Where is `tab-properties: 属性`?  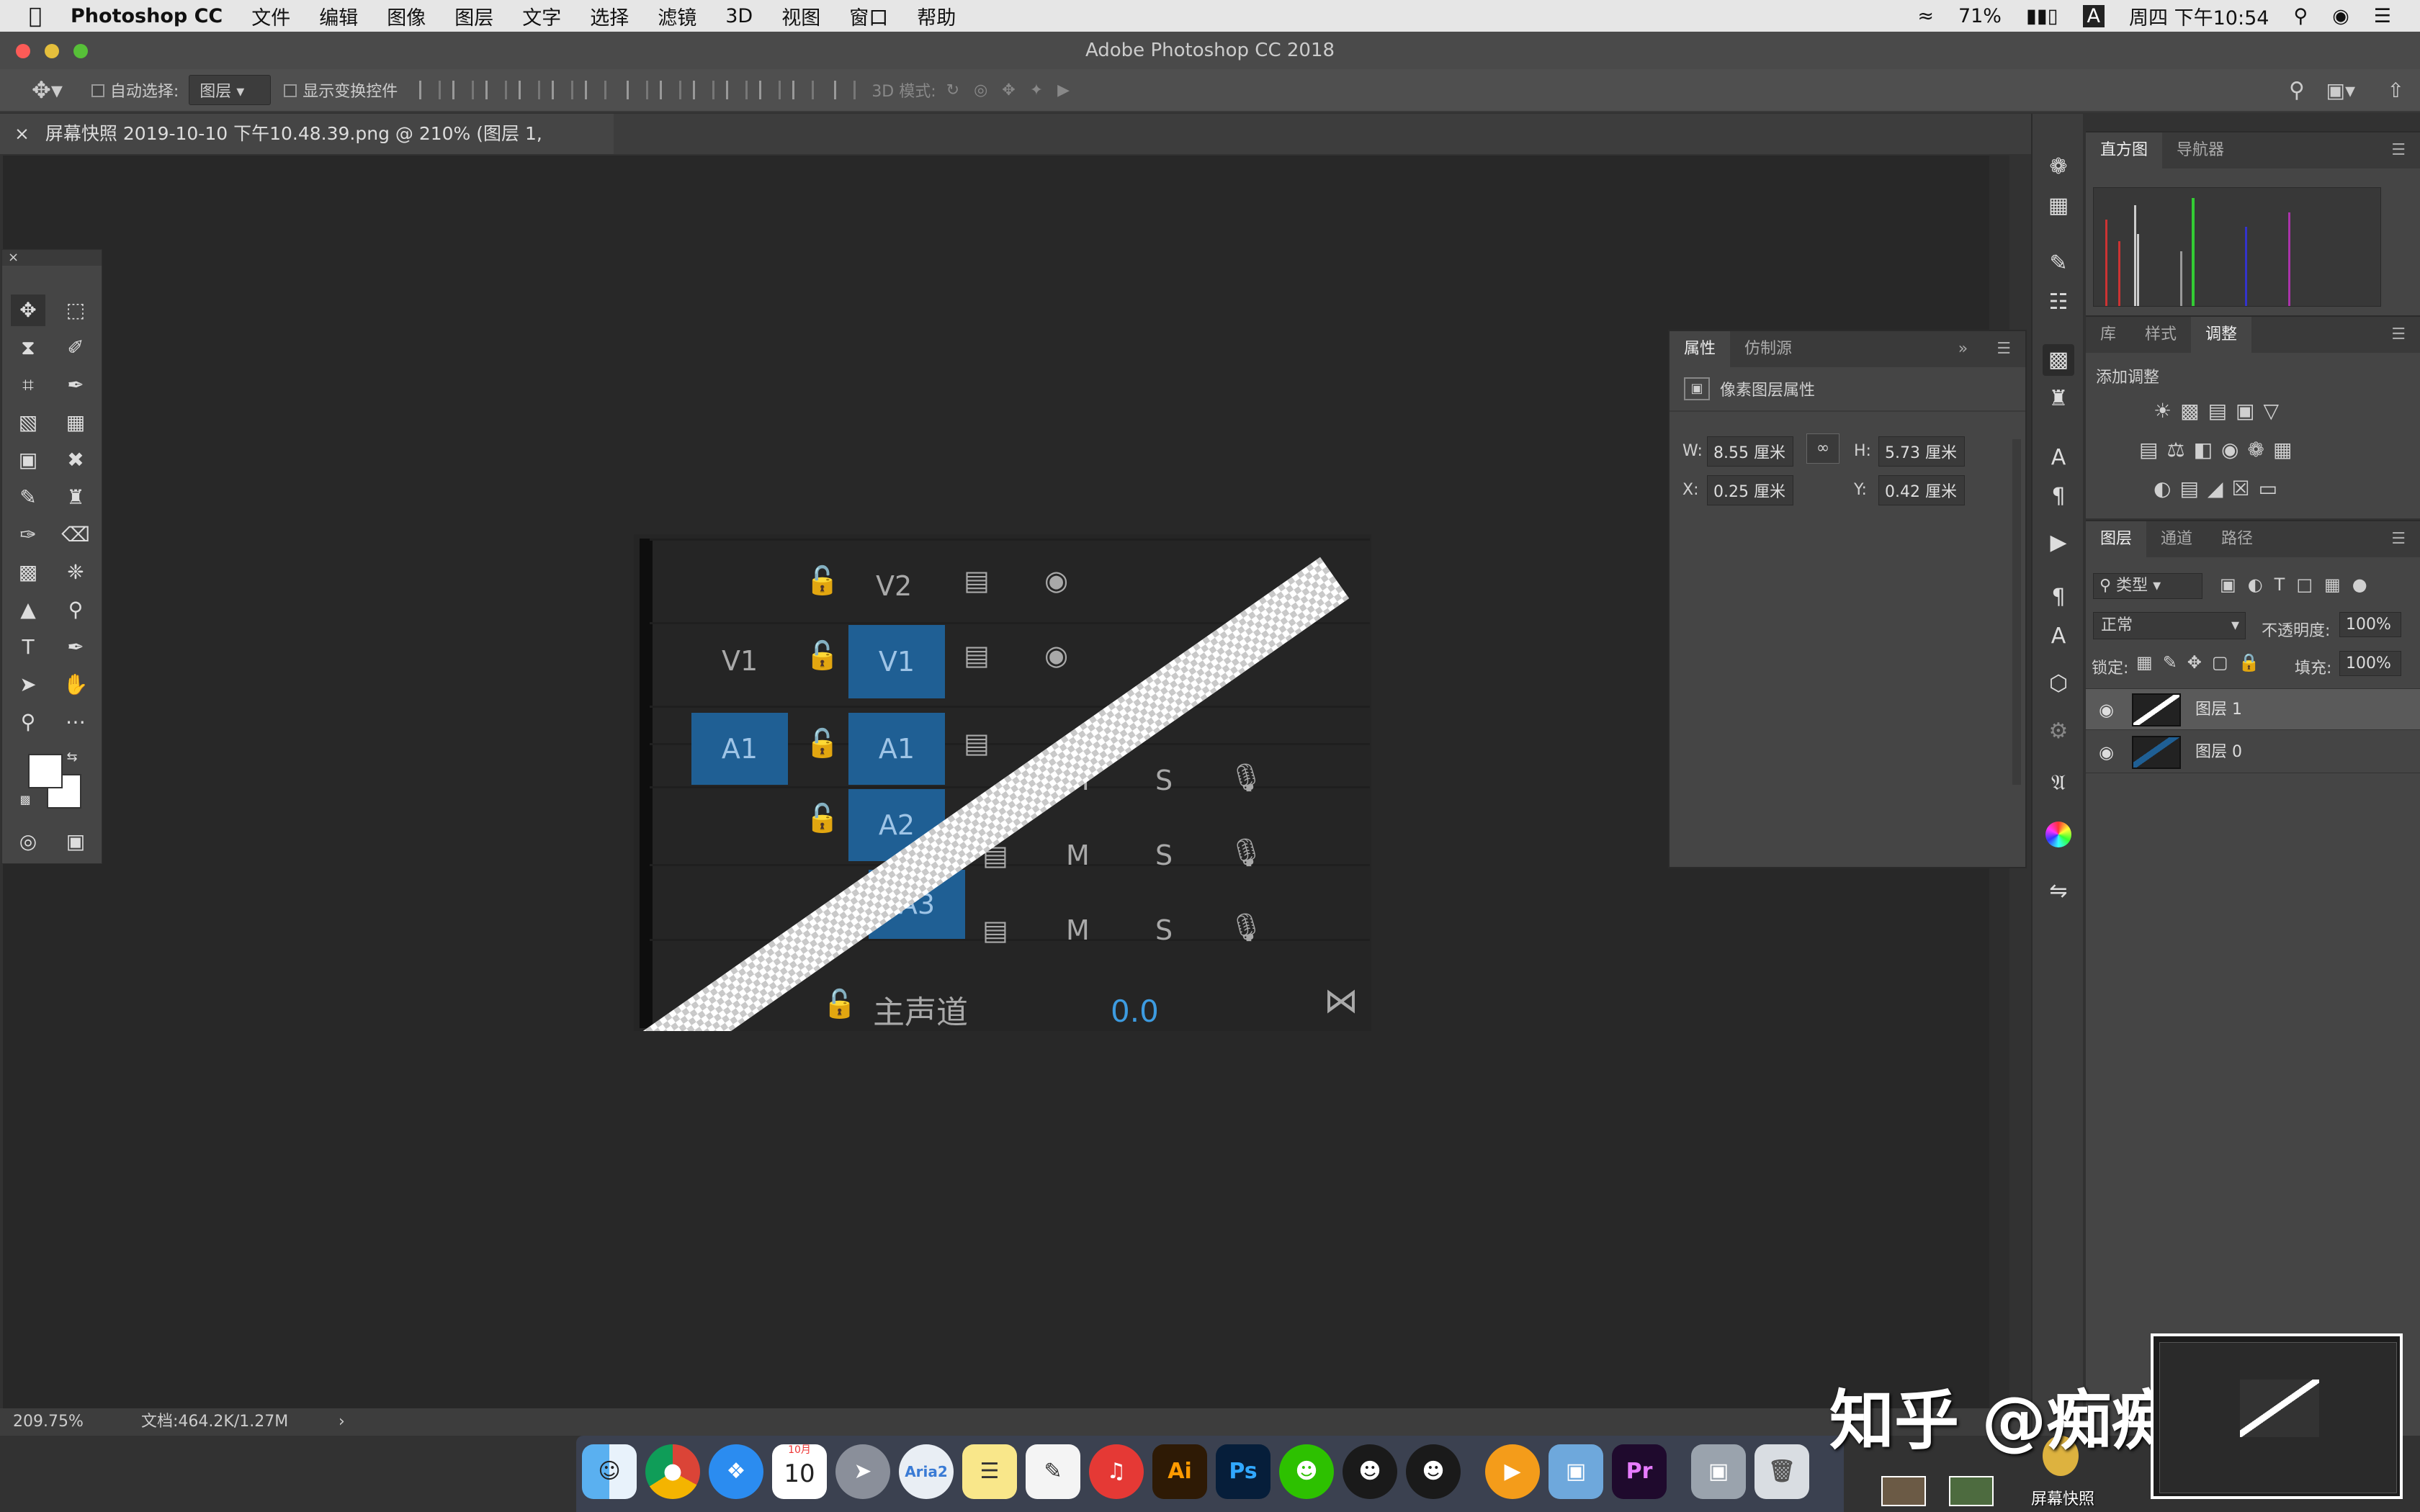
tab-properties: 属性 is located at coordinates (1700, 349).